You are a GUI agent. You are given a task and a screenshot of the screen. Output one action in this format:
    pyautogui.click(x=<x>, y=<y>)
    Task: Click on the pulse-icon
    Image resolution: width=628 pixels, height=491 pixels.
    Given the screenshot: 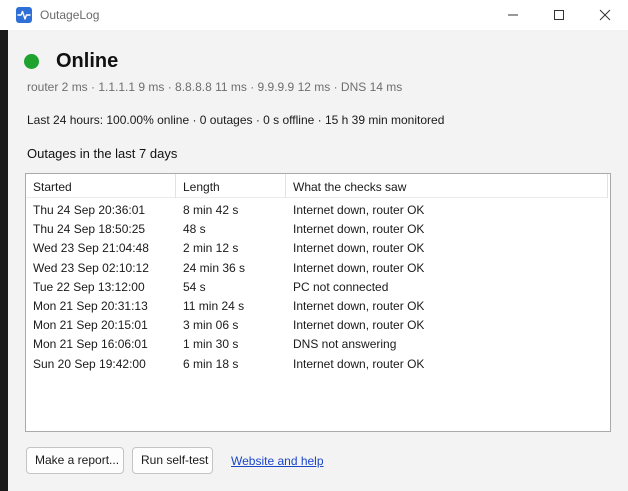 What is the action you would take?
    pyautogui.click(x=24, y=15)
    